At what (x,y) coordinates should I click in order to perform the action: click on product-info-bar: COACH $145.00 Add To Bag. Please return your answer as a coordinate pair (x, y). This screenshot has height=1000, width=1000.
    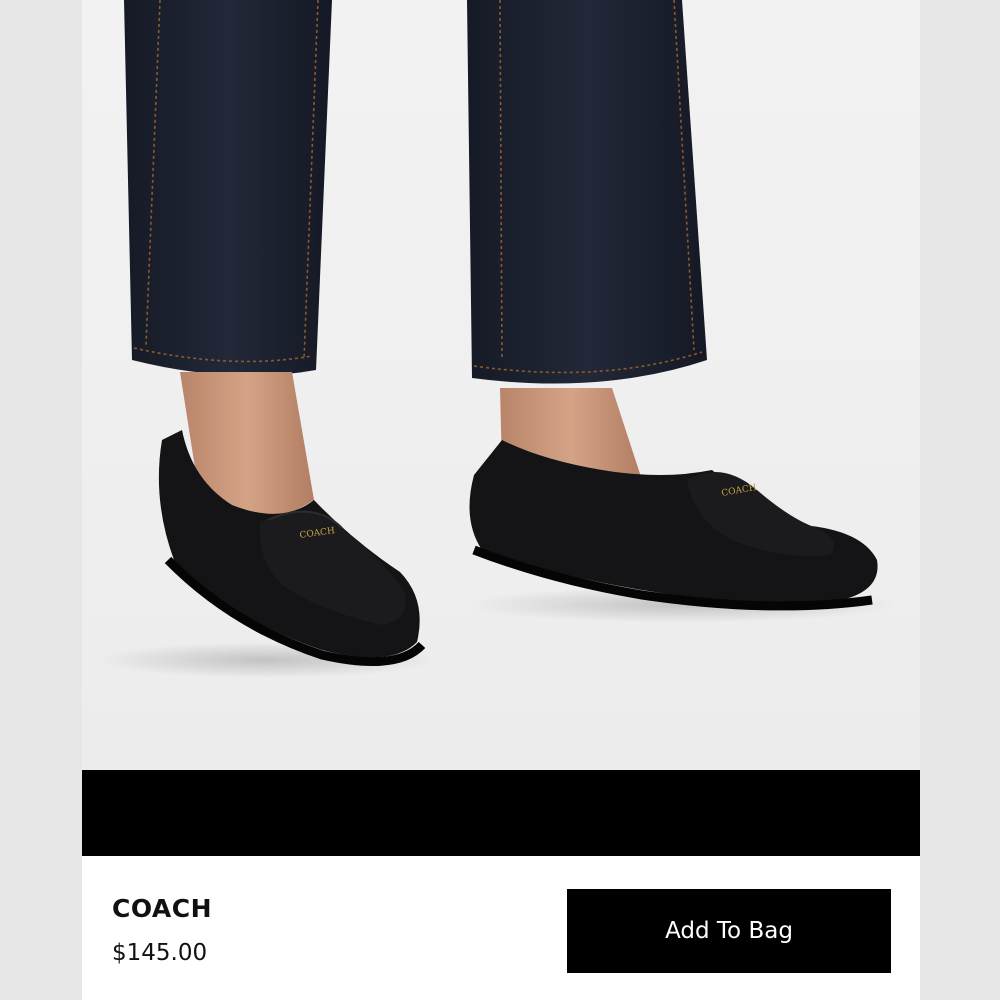
    Looking at the image, I should click on (501, 928).